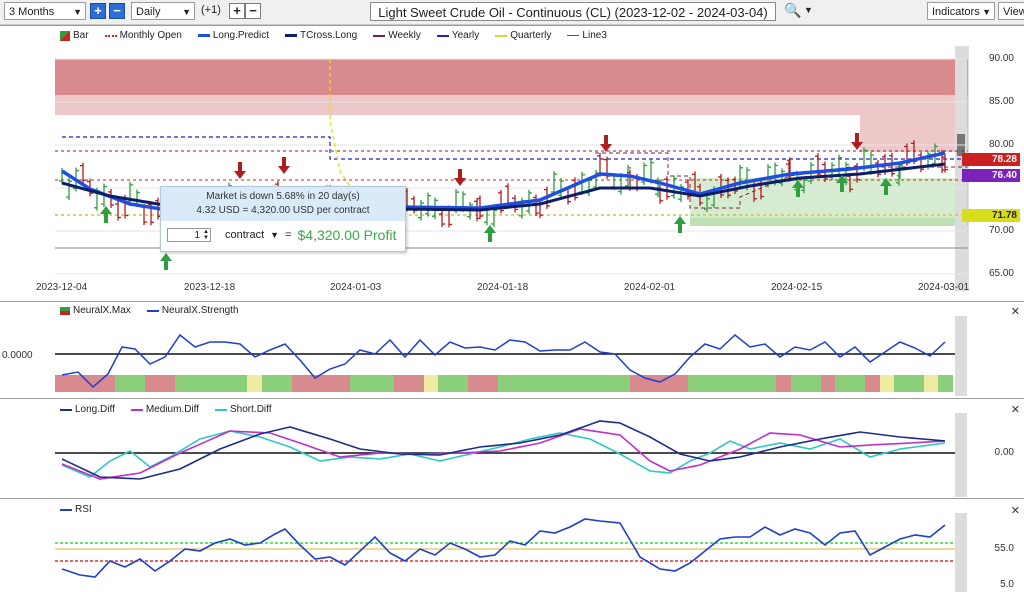  Describe the element at coordinates (1001, 101) in the screenshot. I see `y-tick: 85.00` at that location.